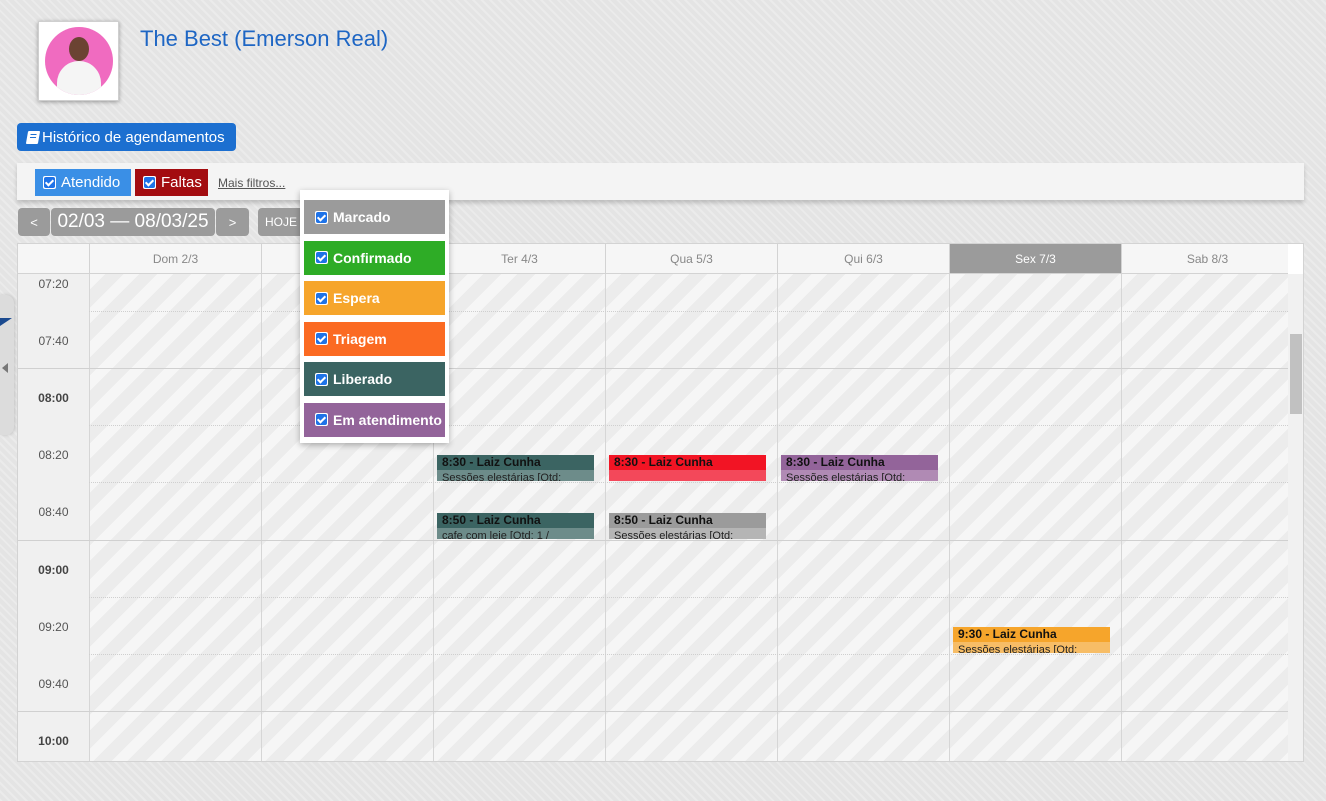  I want to click on status-filter-marcado: Marcado, so click(374, 217).